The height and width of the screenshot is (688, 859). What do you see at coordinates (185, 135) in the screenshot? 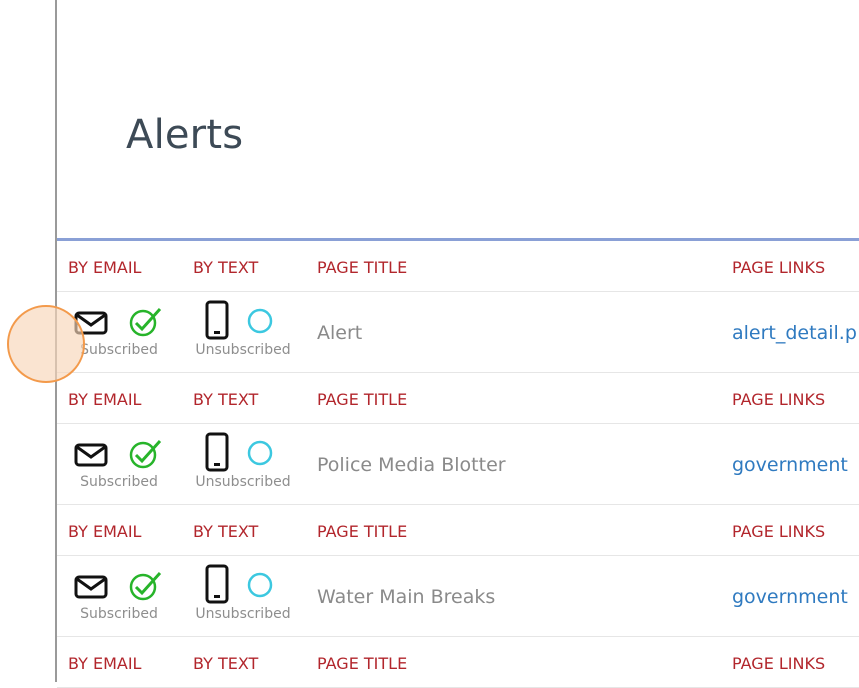
I see `page-title: Alerts` at bounding box center [185, 135].